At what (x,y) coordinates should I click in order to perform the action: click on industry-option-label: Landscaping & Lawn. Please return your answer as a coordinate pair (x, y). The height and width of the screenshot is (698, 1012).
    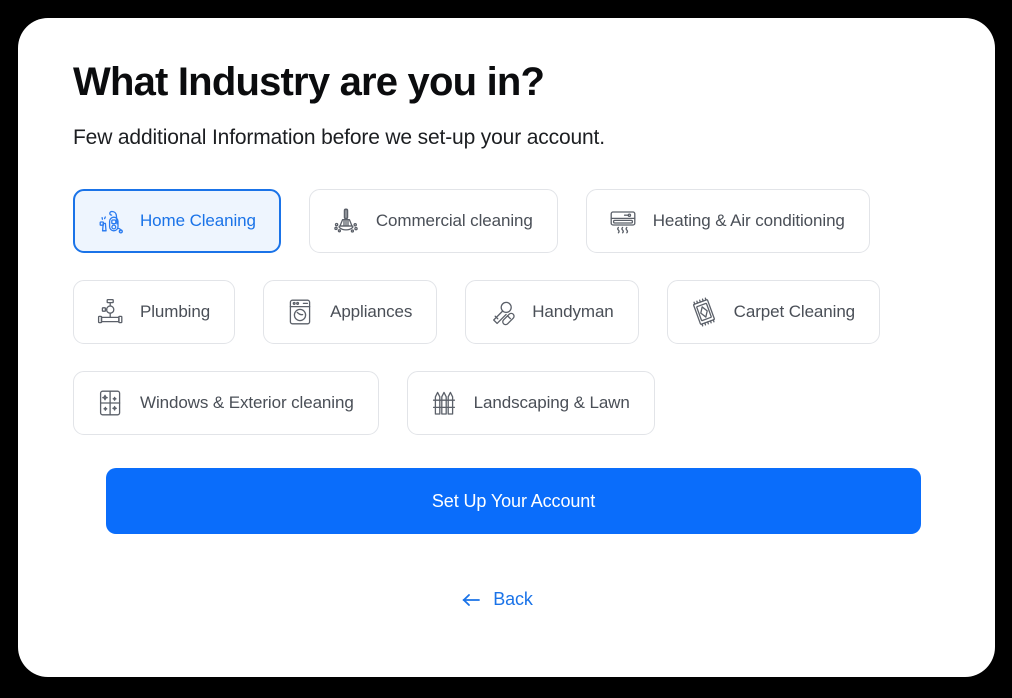
    Looking at the image, I should click on (551, 402).